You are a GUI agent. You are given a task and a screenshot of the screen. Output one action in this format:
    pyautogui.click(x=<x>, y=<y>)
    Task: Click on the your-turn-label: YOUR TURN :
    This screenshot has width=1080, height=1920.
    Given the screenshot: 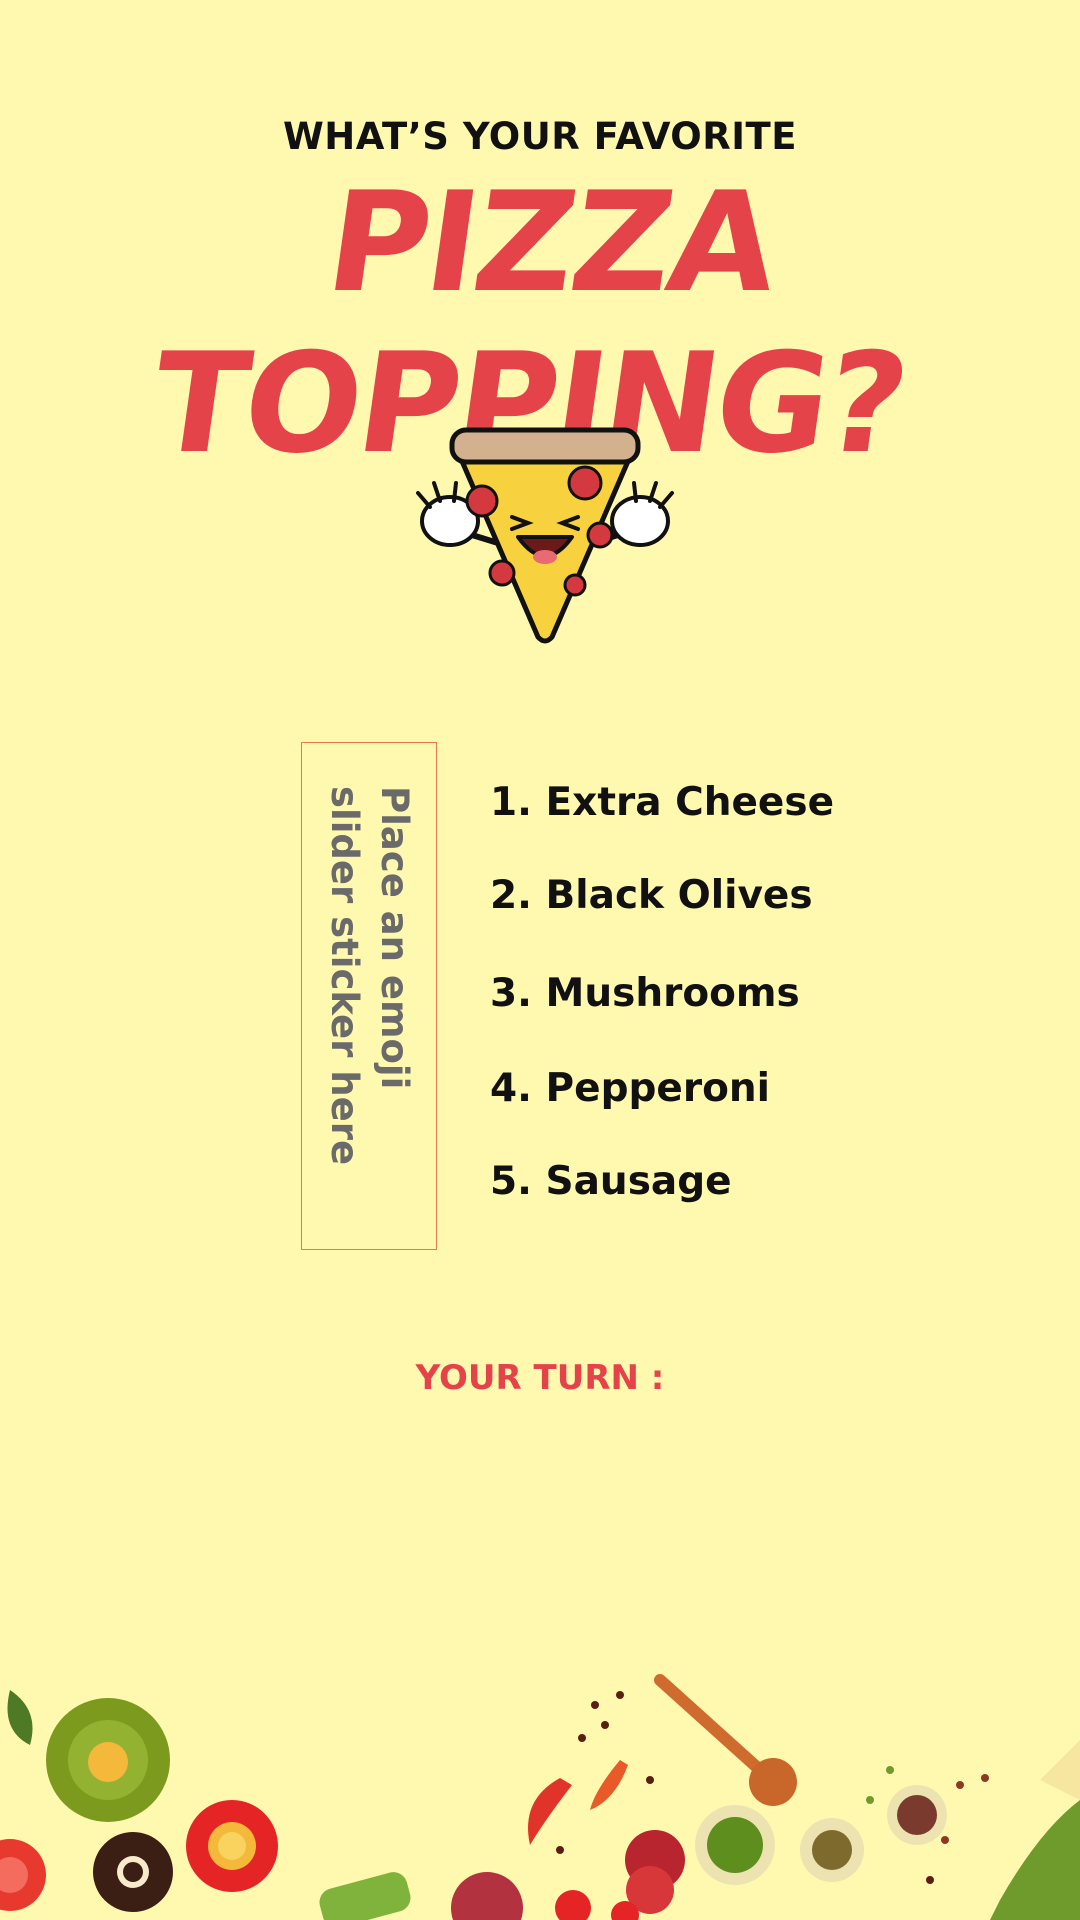 What is the action you would take?
    pyautogui.click(x=540, y=1378)
    